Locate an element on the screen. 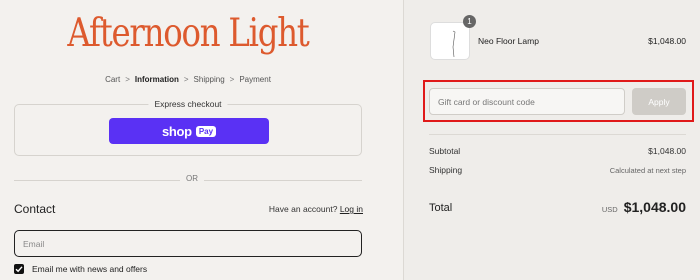 This screenshot has width=700, height=280. express-checkout-title: Express checkout is located at coordinates (188, 104).